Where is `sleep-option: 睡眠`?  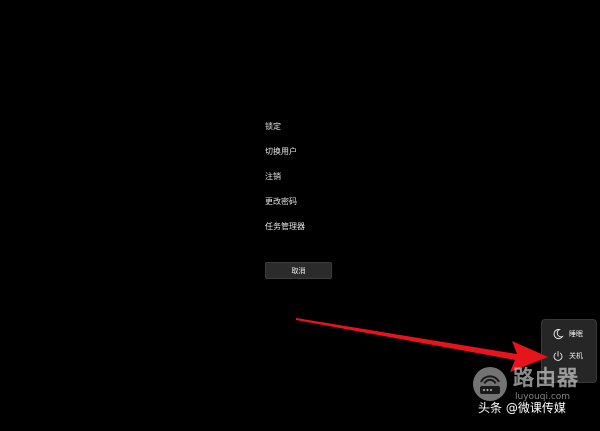
sleep-option: 睡眠 is located at coordinates (571, 334).